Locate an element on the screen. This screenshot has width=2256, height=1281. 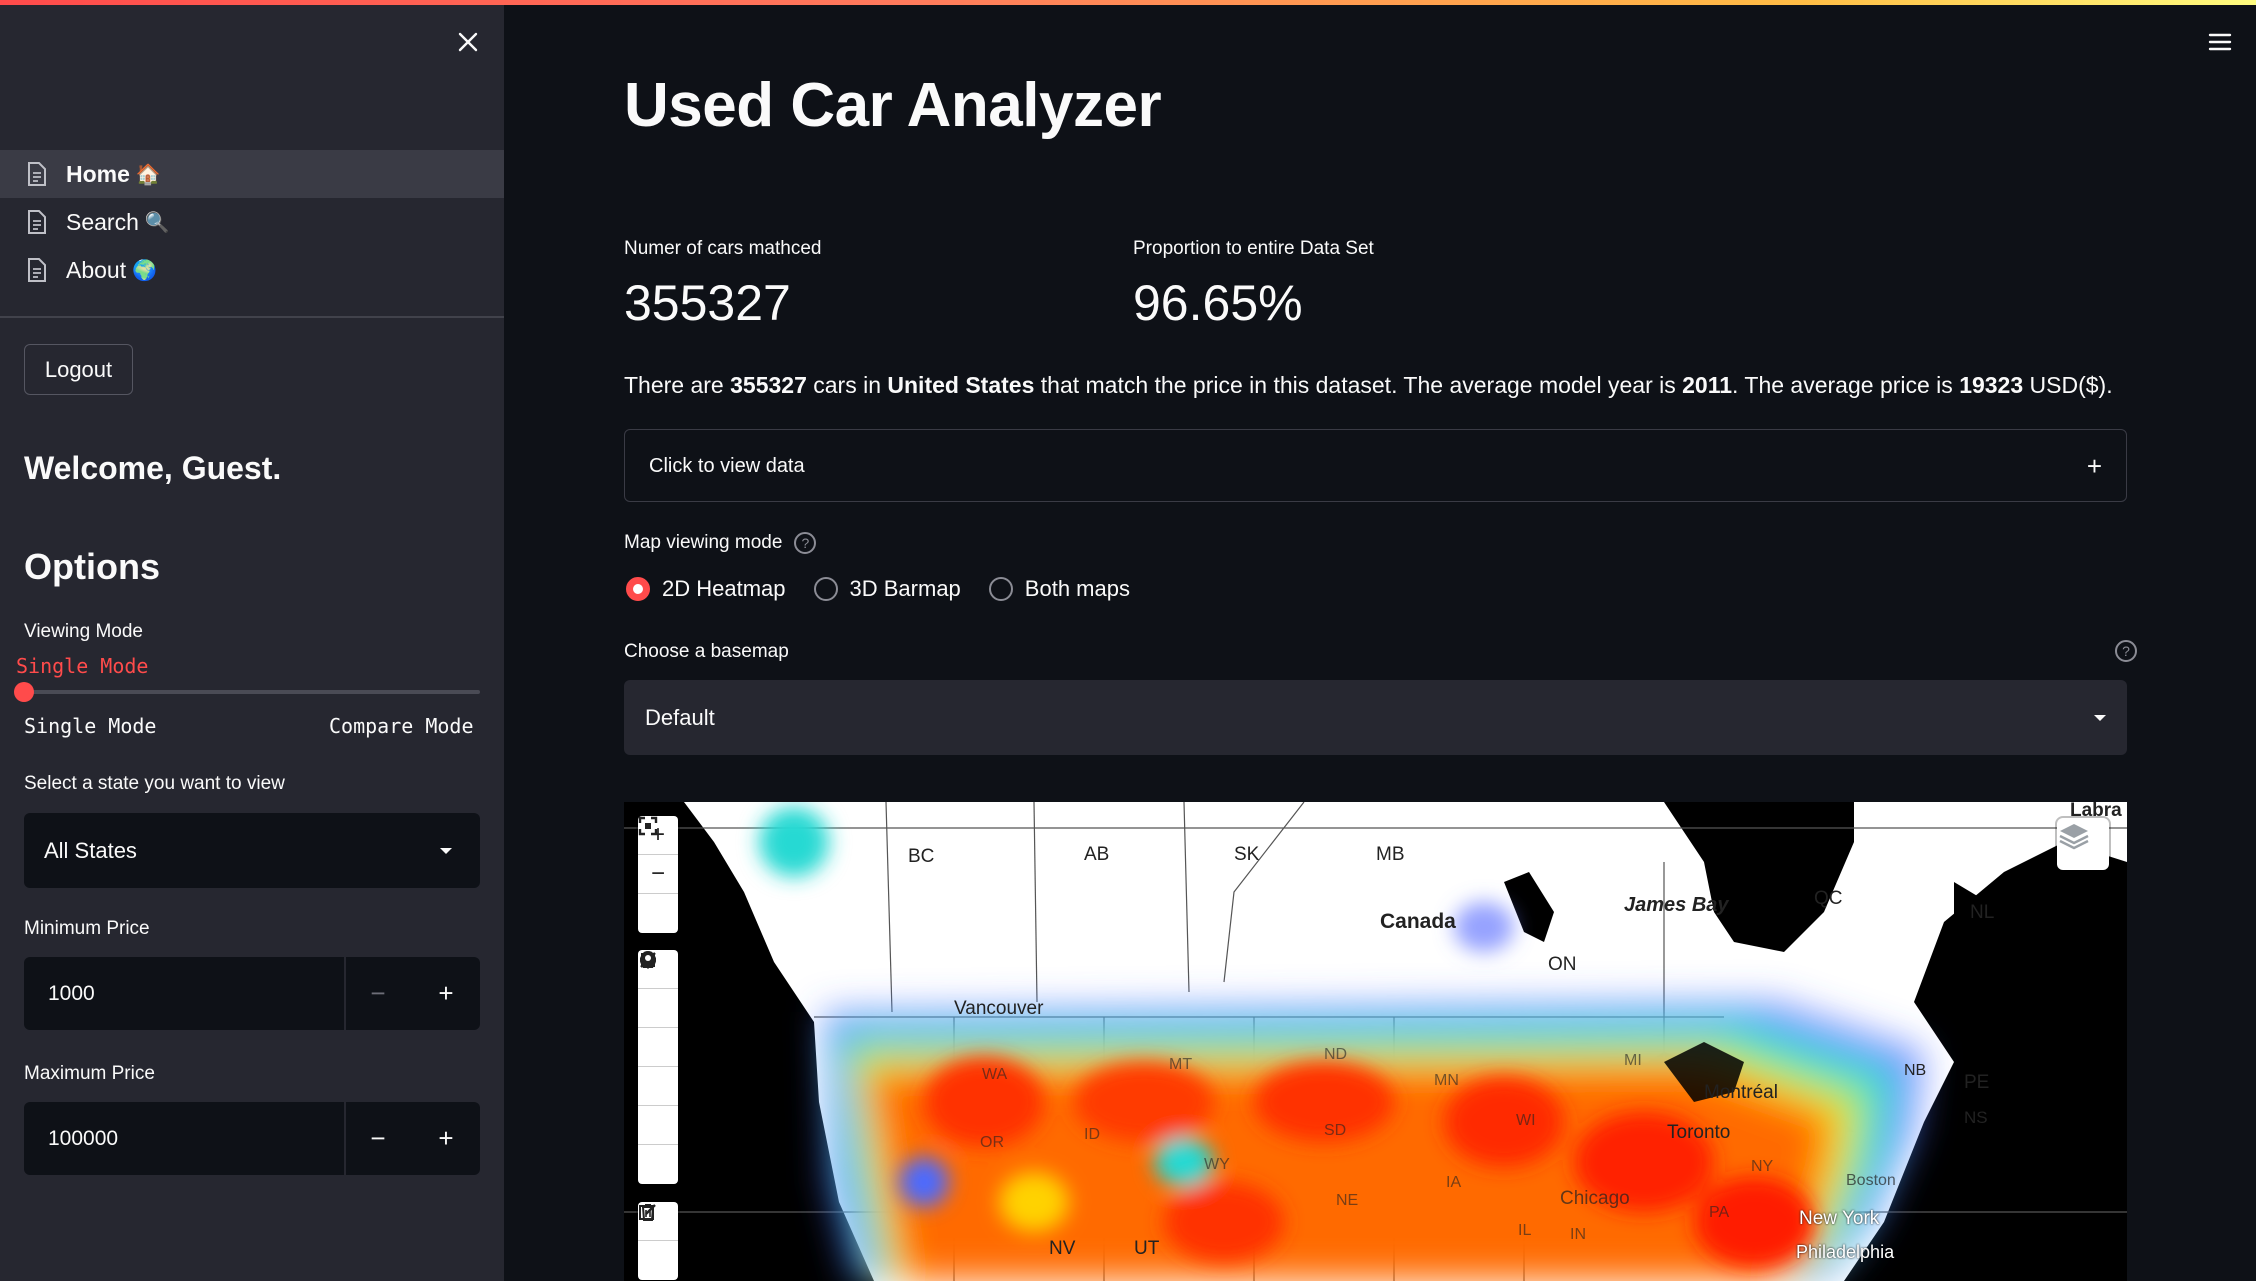
draw-circle-button is located at coordinates (658, 1029).